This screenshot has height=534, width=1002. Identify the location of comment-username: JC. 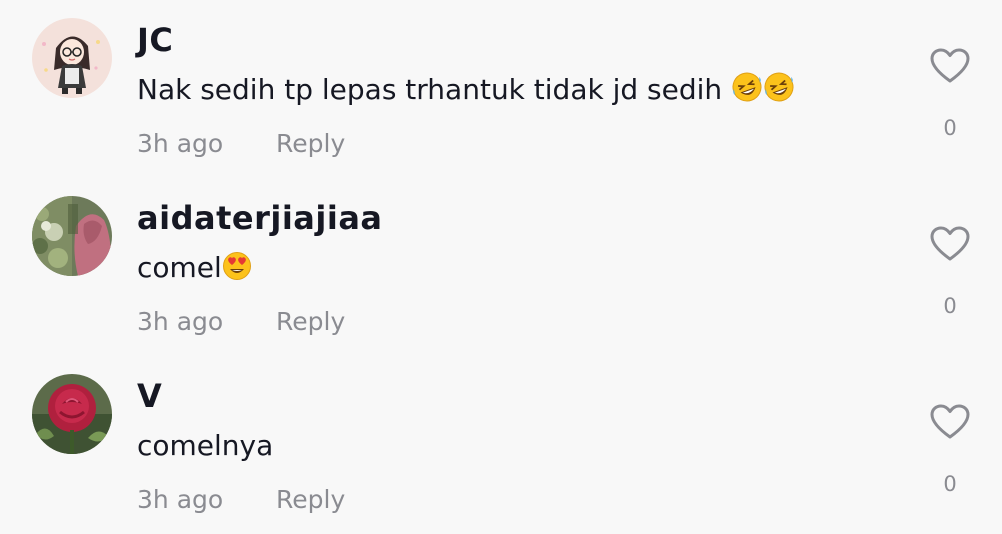
(155, 40).